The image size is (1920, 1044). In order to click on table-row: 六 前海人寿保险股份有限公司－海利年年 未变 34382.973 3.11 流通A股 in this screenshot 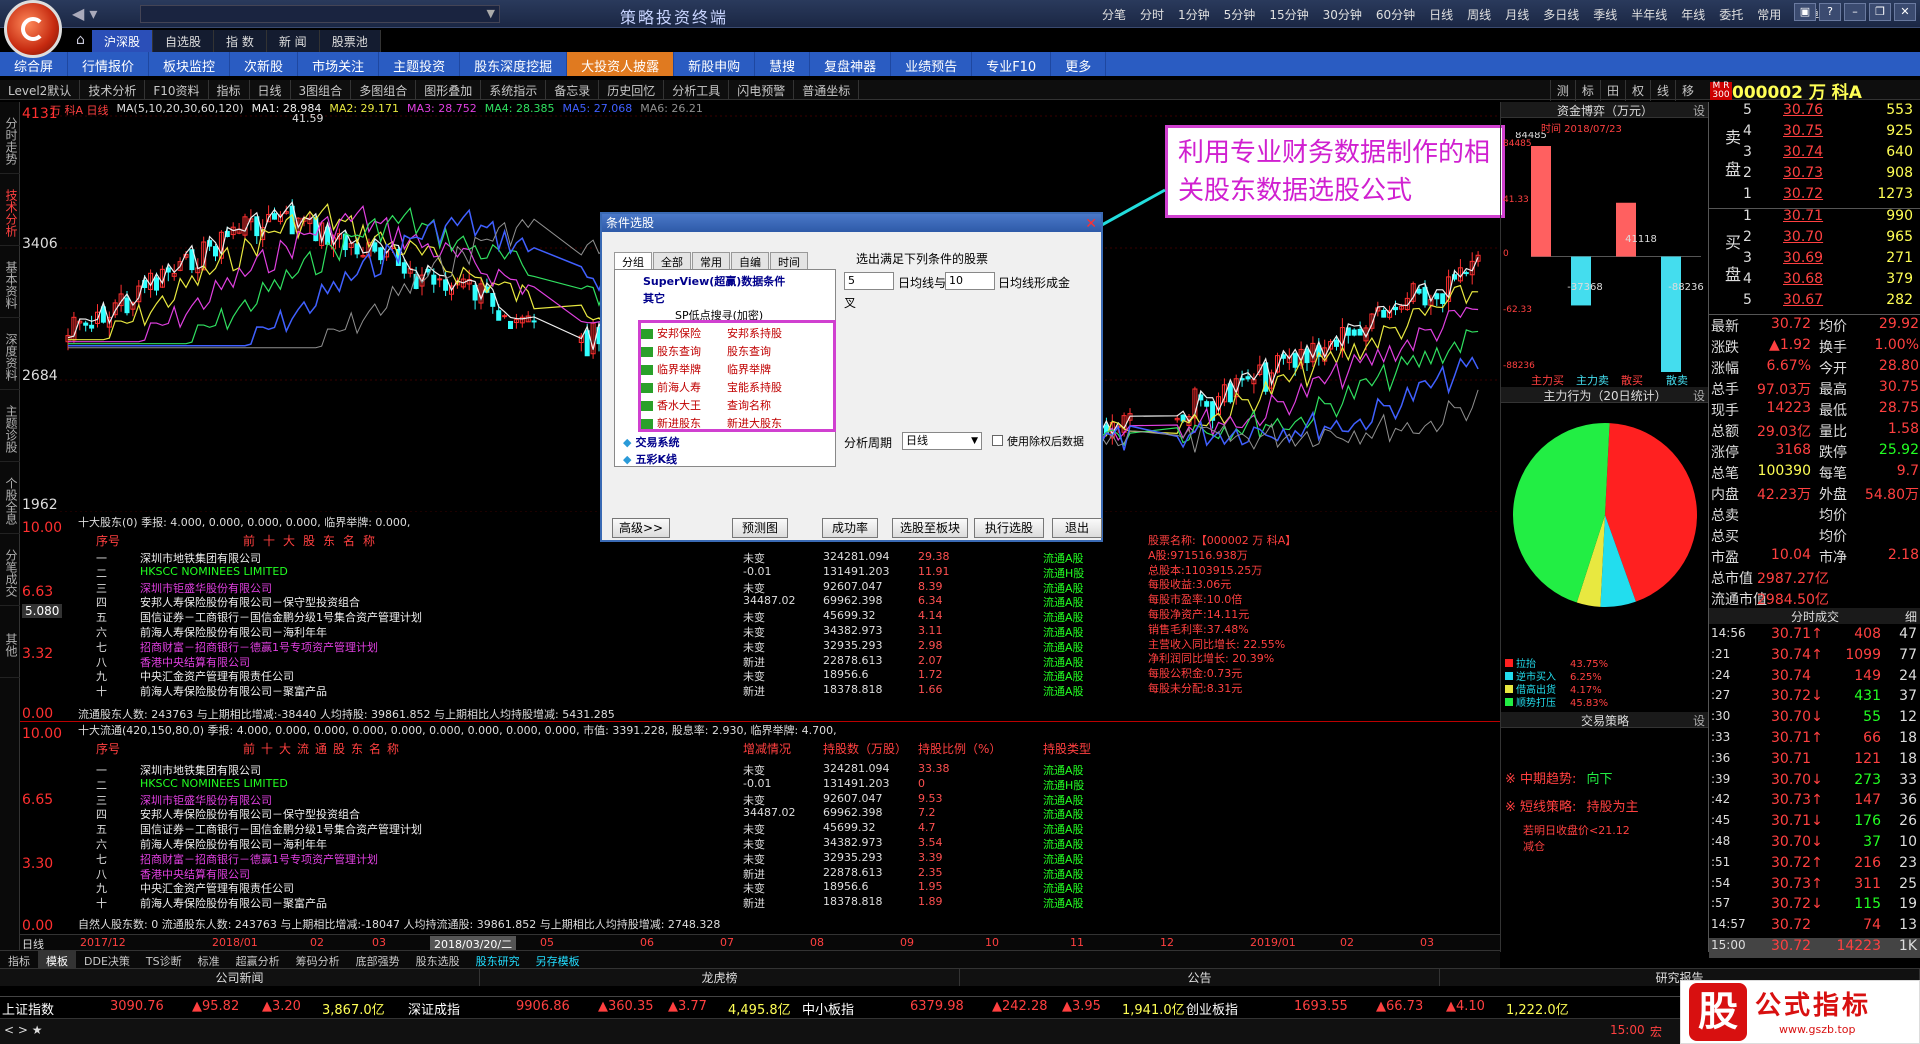, I will do `click(608, 631)`.